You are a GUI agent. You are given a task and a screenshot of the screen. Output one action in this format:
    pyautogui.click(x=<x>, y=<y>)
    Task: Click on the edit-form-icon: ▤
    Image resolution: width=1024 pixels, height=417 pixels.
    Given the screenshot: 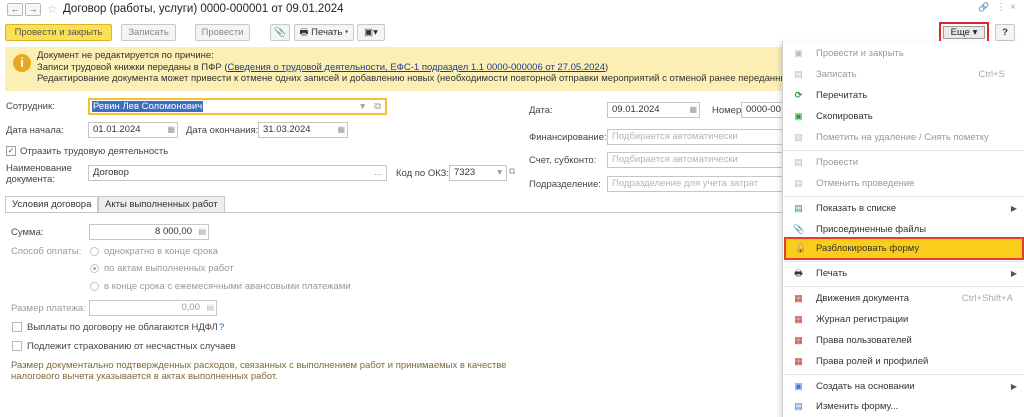 What is the action you would take?
    pyautogui.click(x=798, y=406)
    